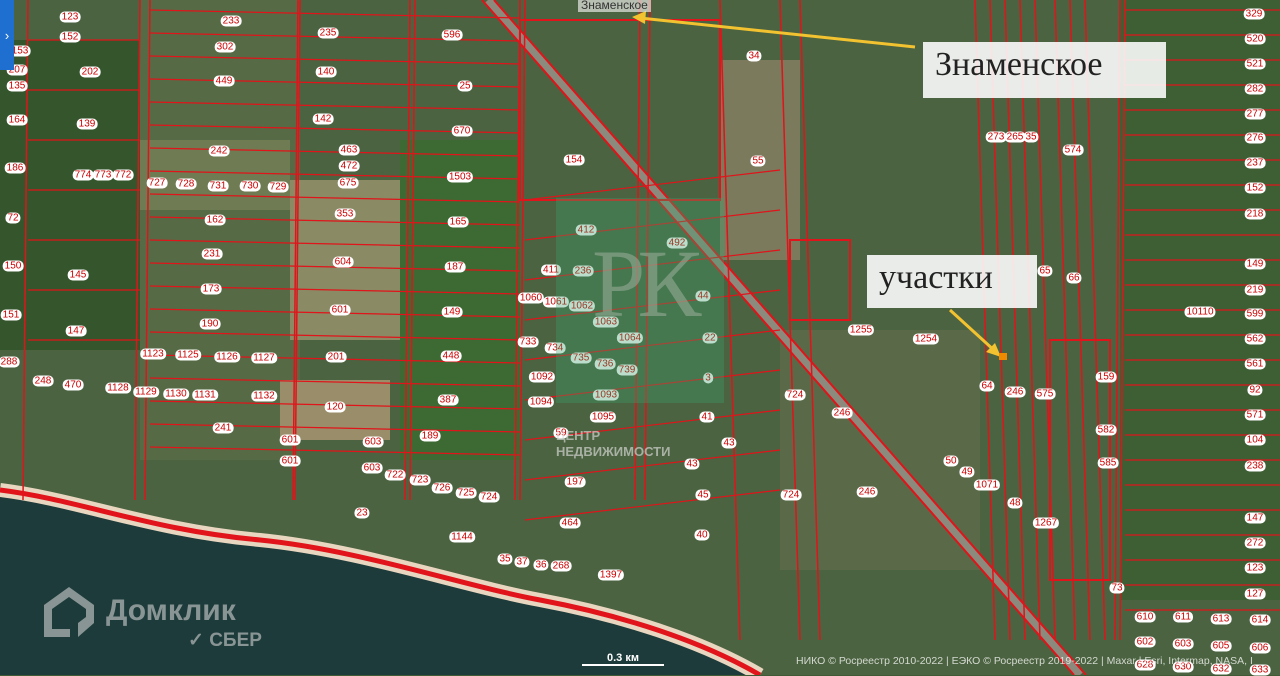 This screenshot has width=1280, height=676. Describe the element at coordinates (465, 86) in the screenshot. I see `parcel-label: 25` at that location.